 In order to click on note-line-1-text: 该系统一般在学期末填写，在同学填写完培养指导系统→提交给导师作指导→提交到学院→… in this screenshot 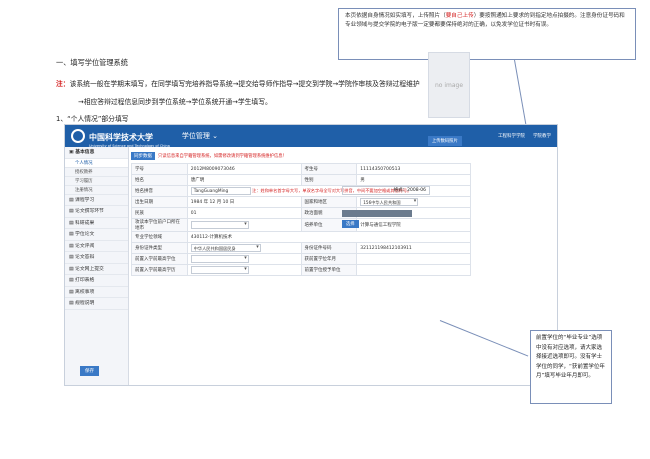, I will do `click(244, 84)`.